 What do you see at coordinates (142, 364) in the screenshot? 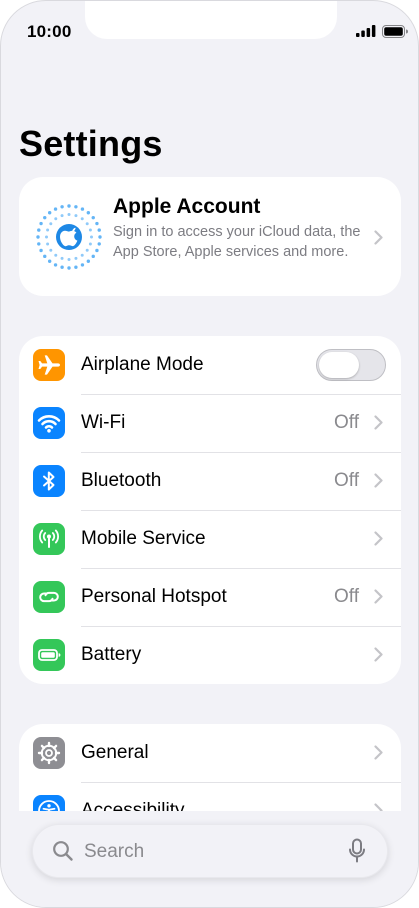
I see `row-label: Airplane Mode` at bounding box center [142, 364].